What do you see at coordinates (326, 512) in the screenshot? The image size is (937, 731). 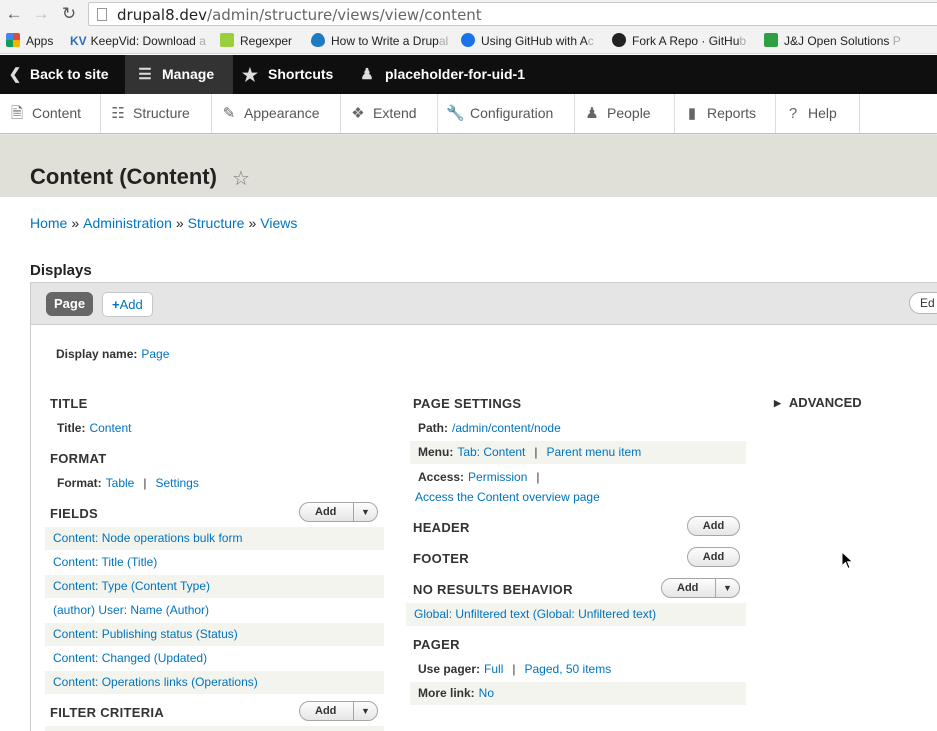 I see `fields-add-label: Add` at bounding box center [326, 512].